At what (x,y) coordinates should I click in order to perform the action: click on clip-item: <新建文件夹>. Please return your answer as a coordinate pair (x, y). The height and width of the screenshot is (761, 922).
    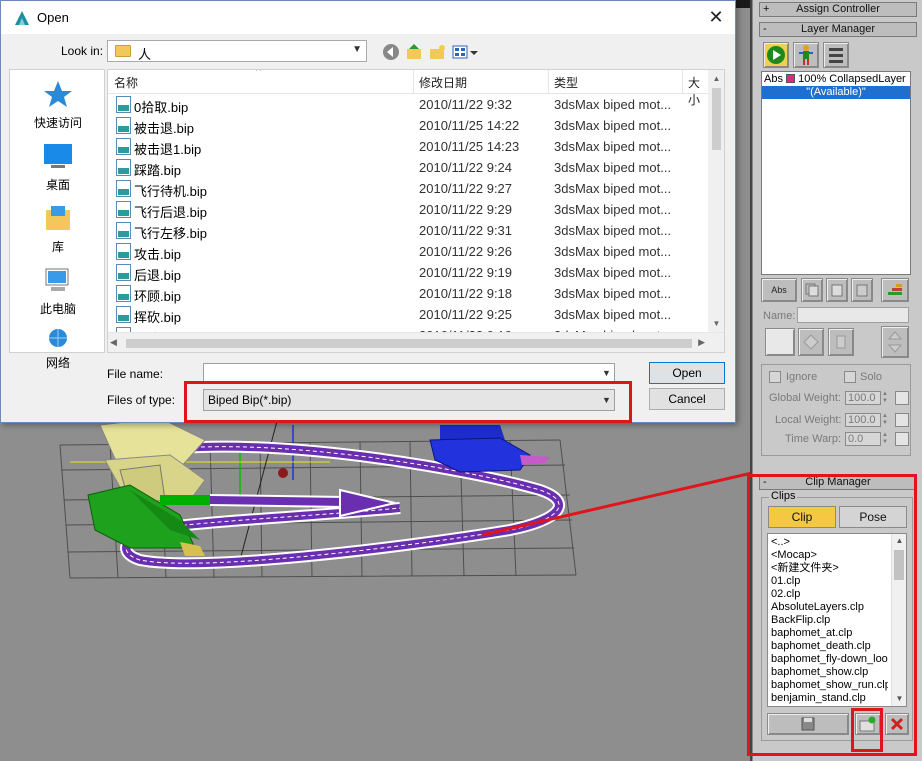
    Looking at the image, I should click on (829, 568).